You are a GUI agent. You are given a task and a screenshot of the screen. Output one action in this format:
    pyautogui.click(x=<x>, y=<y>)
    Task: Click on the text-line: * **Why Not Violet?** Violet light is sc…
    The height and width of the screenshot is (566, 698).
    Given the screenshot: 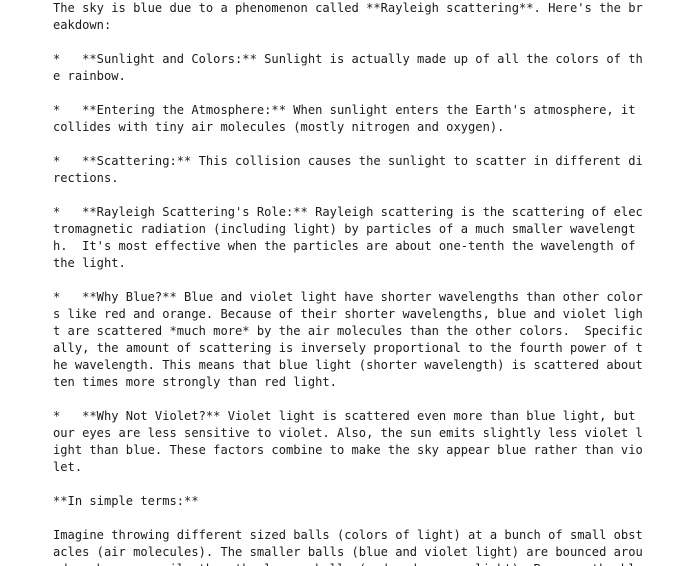 What is the action you would take?
    pyautogui.click(x=344, y=416)
    